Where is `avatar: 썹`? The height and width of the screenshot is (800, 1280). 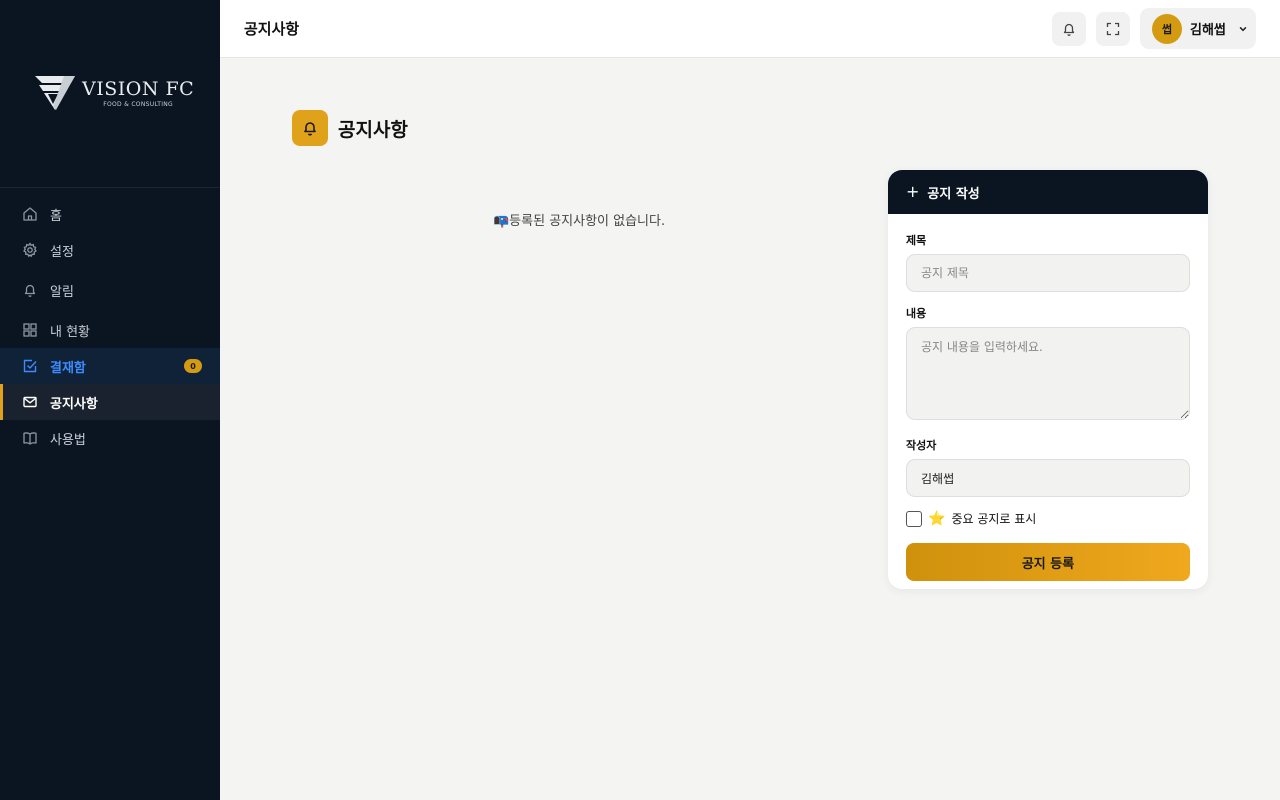 avatar: 썹 is located at coordinates (1167, 28).